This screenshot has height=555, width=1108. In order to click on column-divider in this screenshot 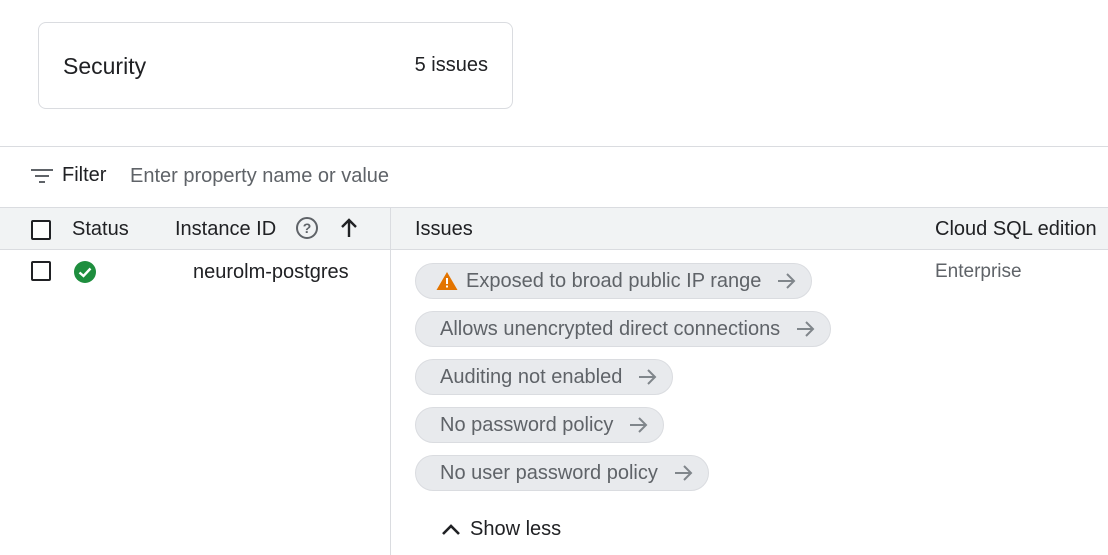, I will do `click(390, 381)`.